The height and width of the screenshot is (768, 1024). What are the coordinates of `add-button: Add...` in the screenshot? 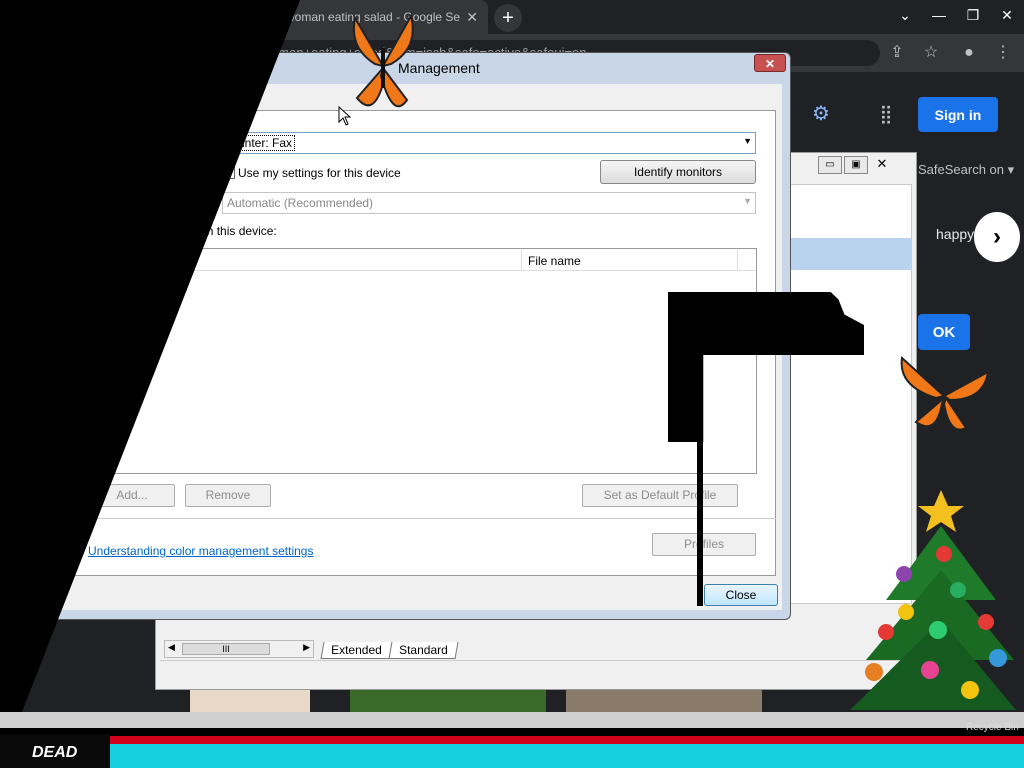 It's located at (132, 495).